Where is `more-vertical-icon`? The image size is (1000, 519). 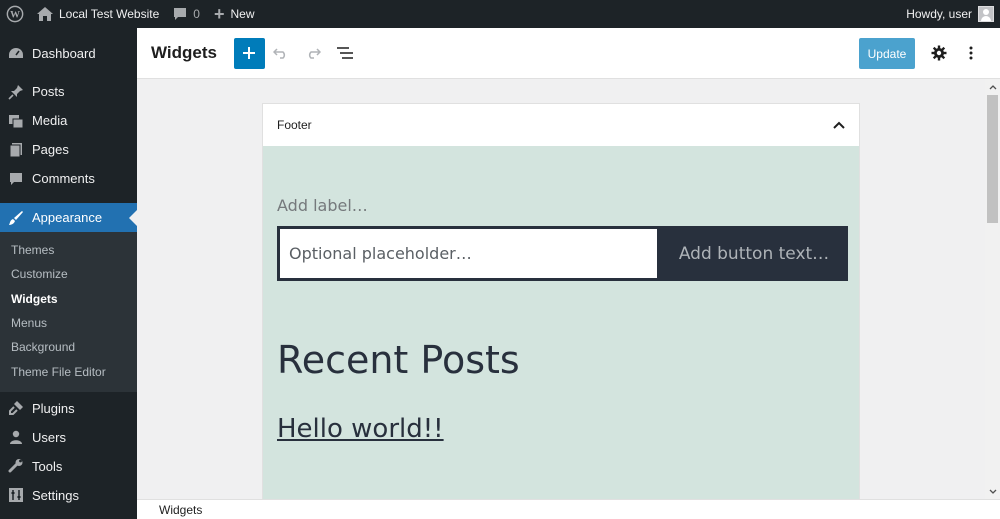
more-vertical-icon is located at coordinates (971, 53).